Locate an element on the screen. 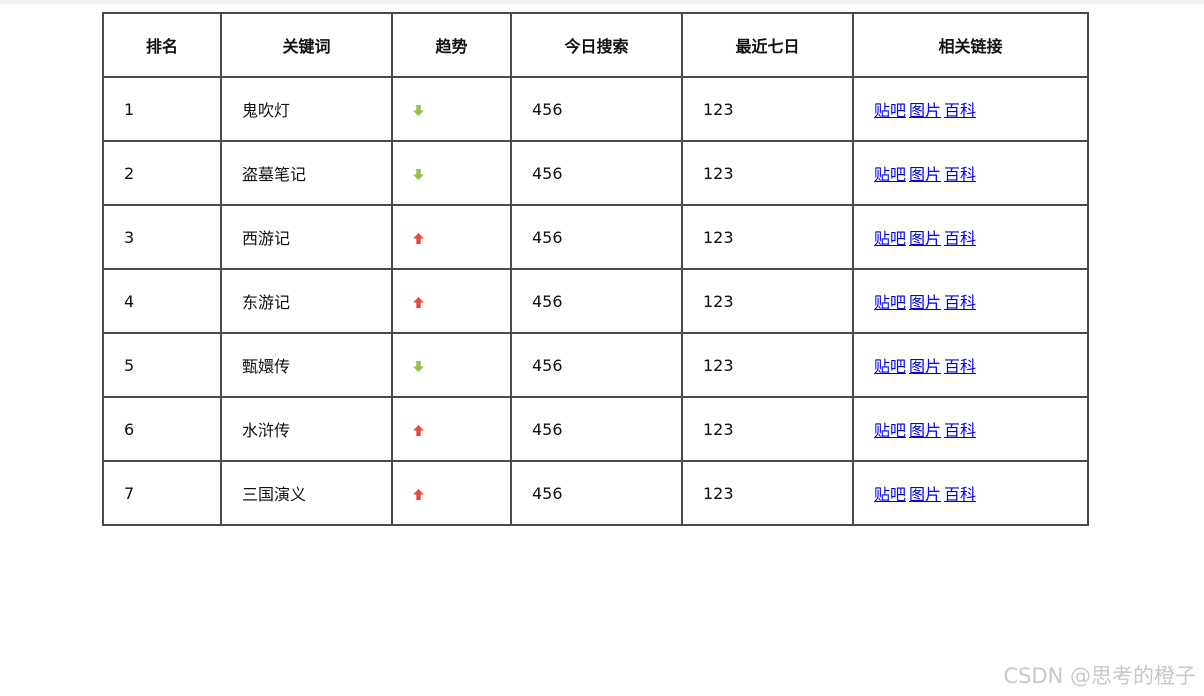  keyword-cell: 水浒传 is located at coordinates (306, 429).